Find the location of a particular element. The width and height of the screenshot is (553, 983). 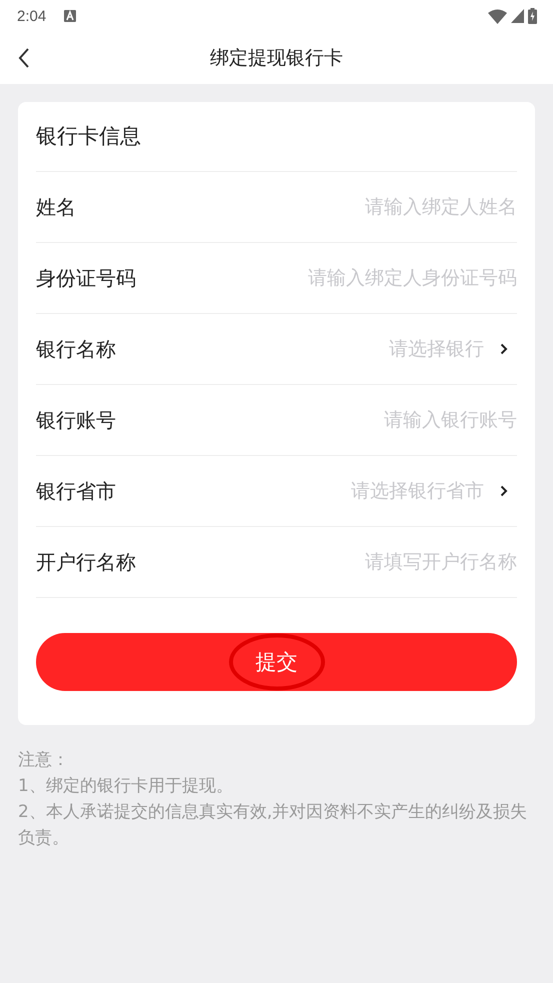

wifi-icon is located at coordinates (497, 16).